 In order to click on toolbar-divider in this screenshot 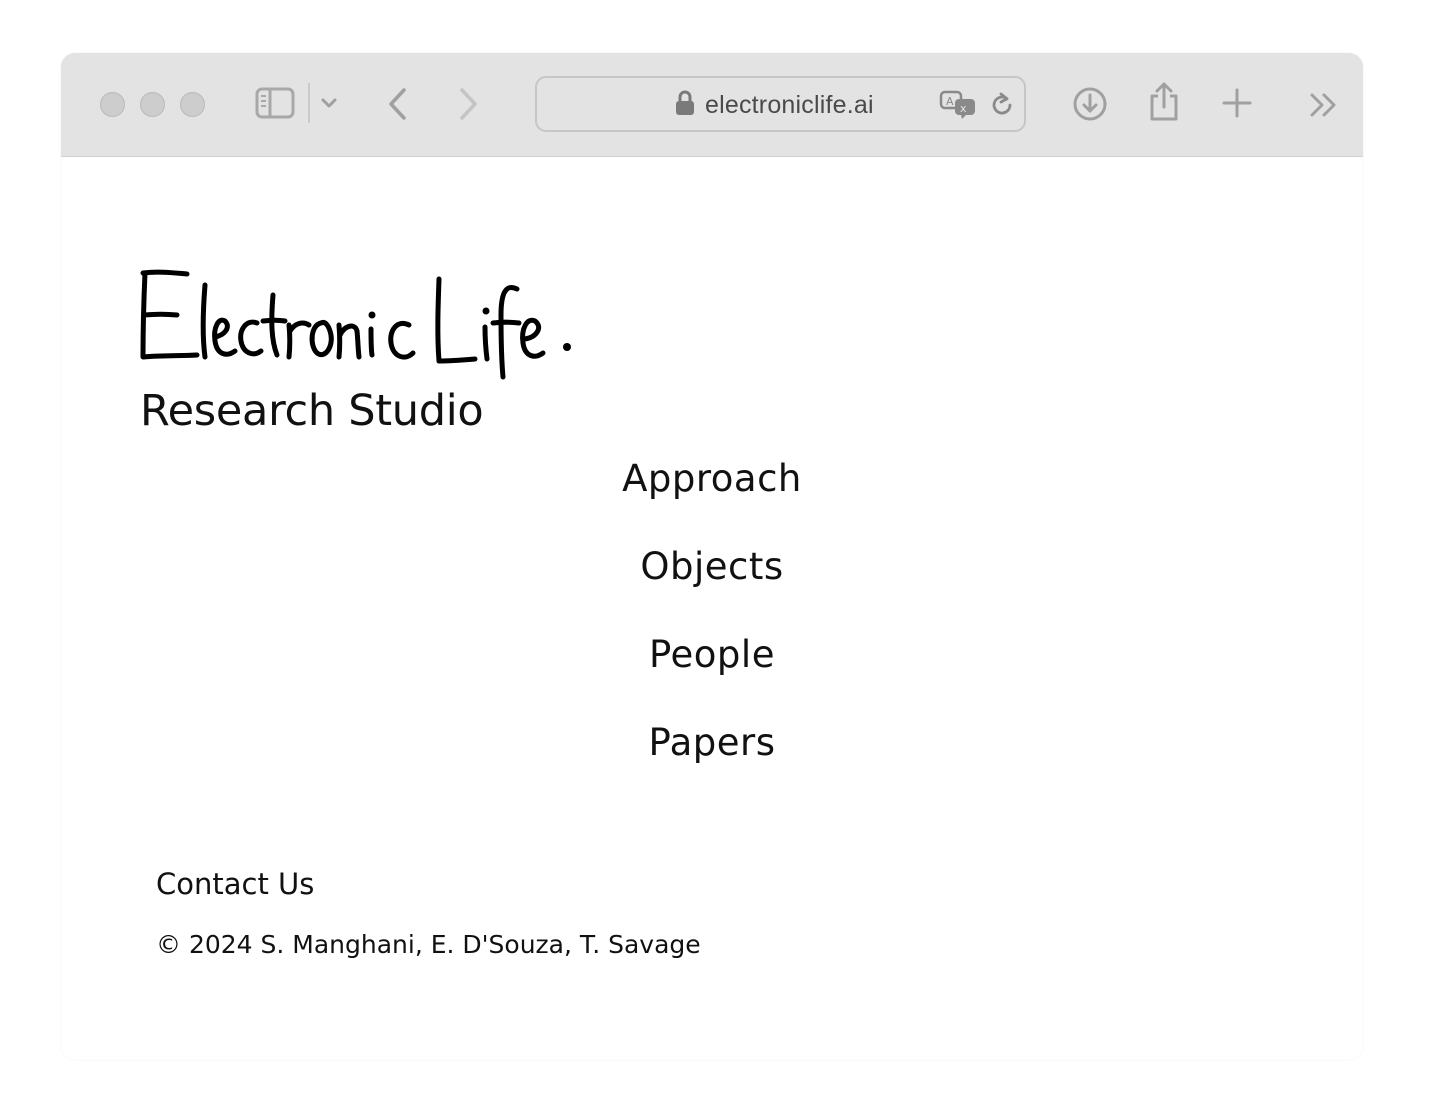, I will do `click(309, 103)`.